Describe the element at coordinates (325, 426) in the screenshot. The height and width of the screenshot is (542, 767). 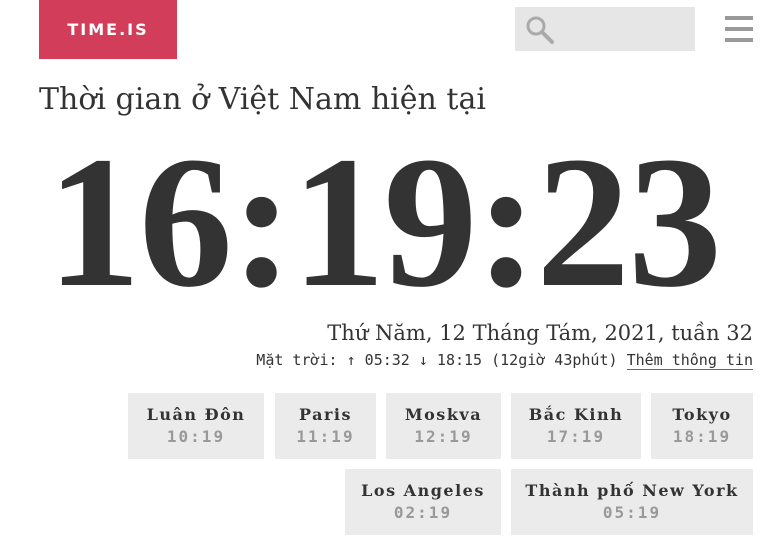
I see `city-clock-paris: Paris 11:19` at that location.